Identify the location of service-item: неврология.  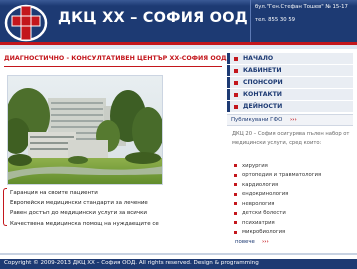
(291, 204).